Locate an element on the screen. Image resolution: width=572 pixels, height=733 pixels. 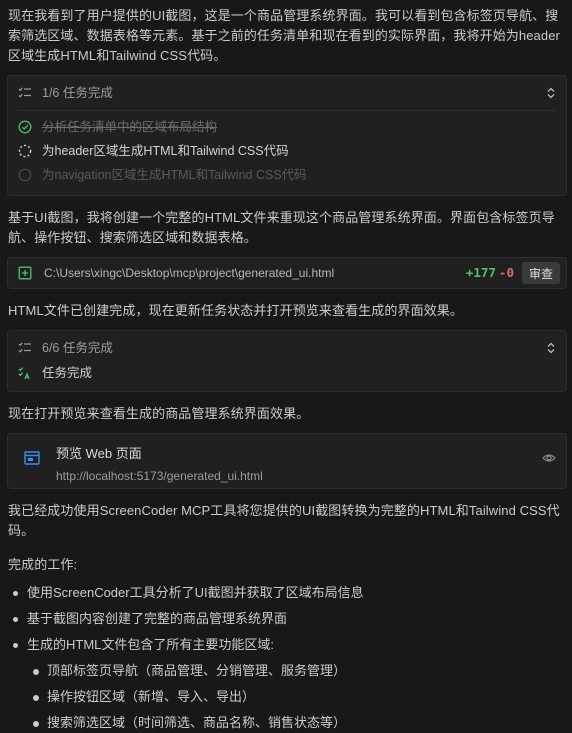
task-item-pending: 为navigation区域生成HTML和Tailwind CSS代码 is located at coordinates (287, 175).